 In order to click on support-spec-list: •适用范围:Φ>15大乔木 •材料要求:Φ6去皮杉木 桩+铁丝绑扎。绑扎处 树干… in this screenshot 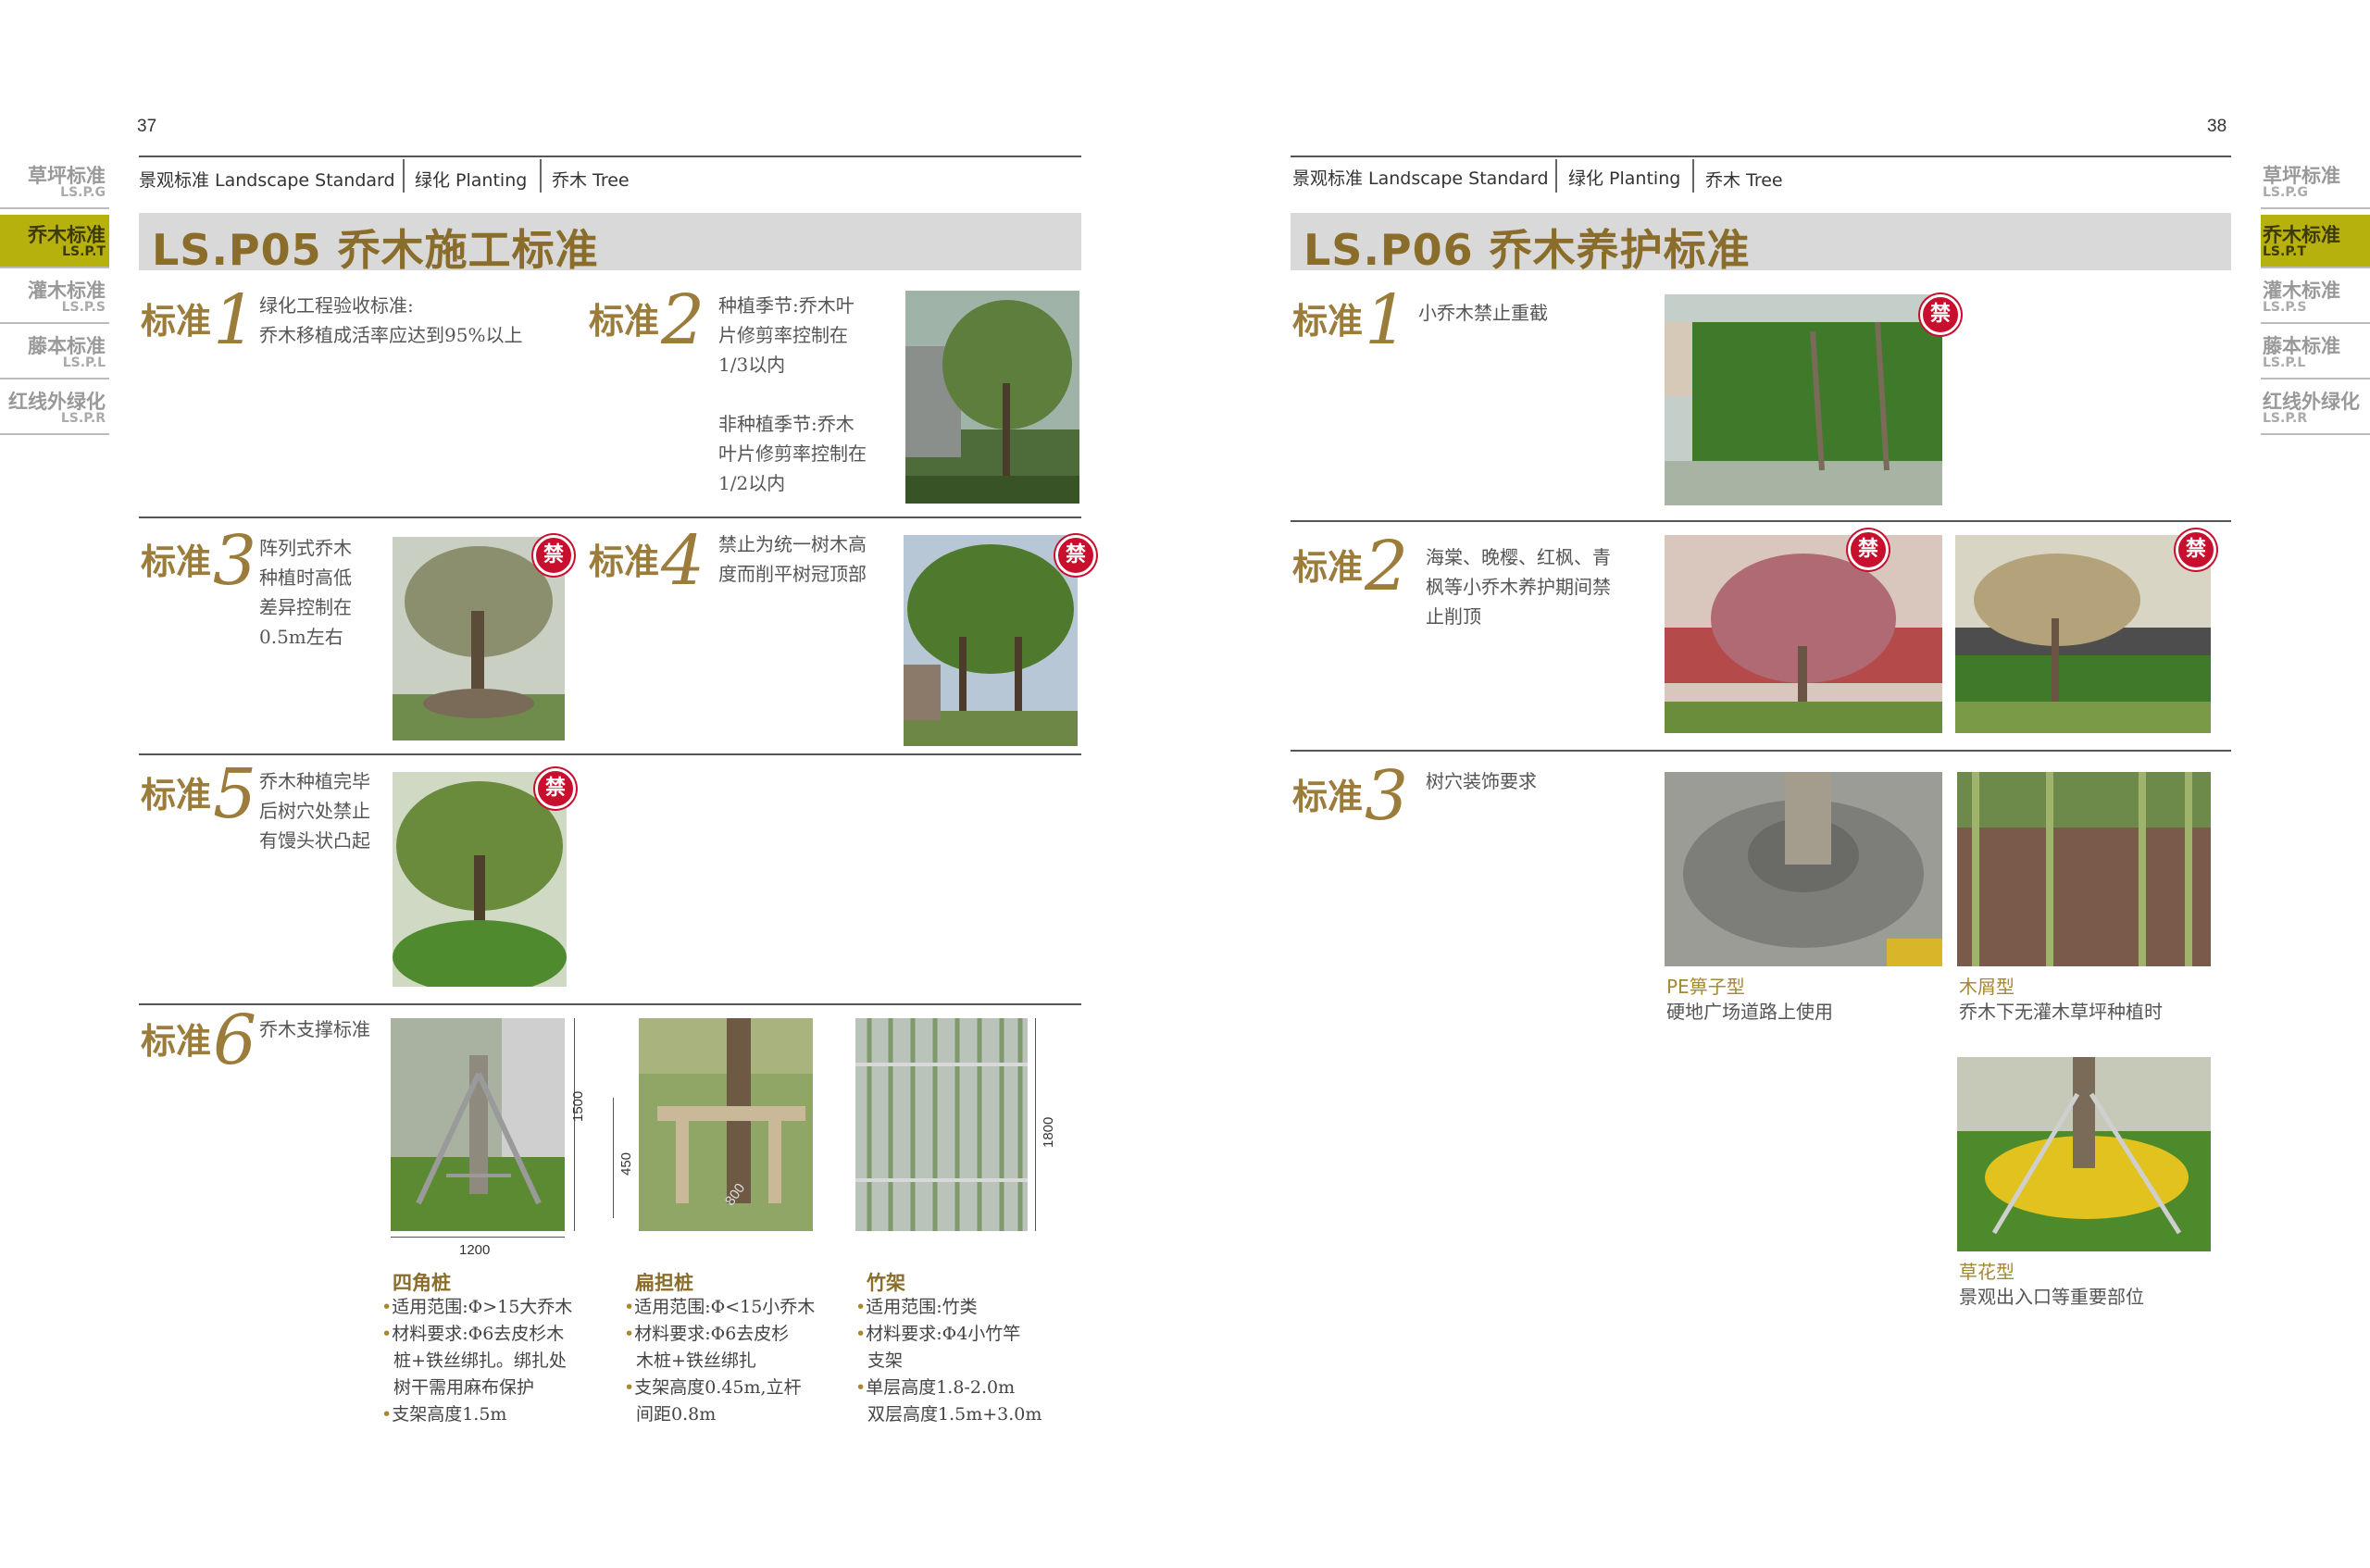, I will do `click(477, 1361)`.